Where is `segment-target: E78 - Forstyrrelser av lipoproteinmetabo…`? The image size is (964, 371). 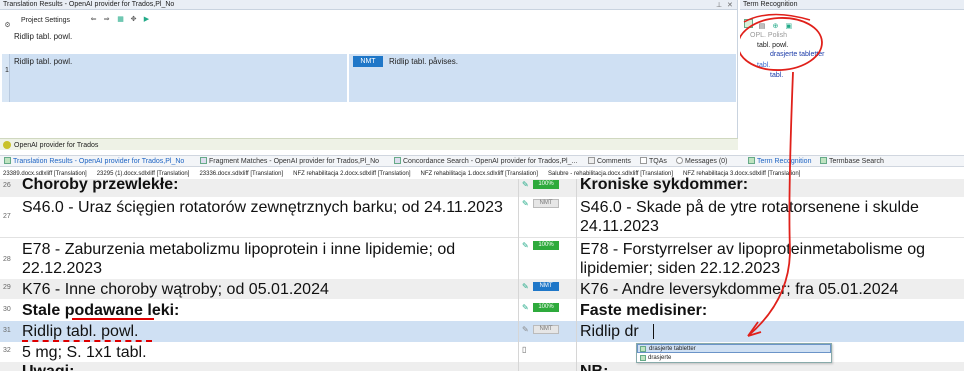
segment-target: E78 - Forstyrrelser av lipoproteinmetabo… is located at coordinates (772, 259).